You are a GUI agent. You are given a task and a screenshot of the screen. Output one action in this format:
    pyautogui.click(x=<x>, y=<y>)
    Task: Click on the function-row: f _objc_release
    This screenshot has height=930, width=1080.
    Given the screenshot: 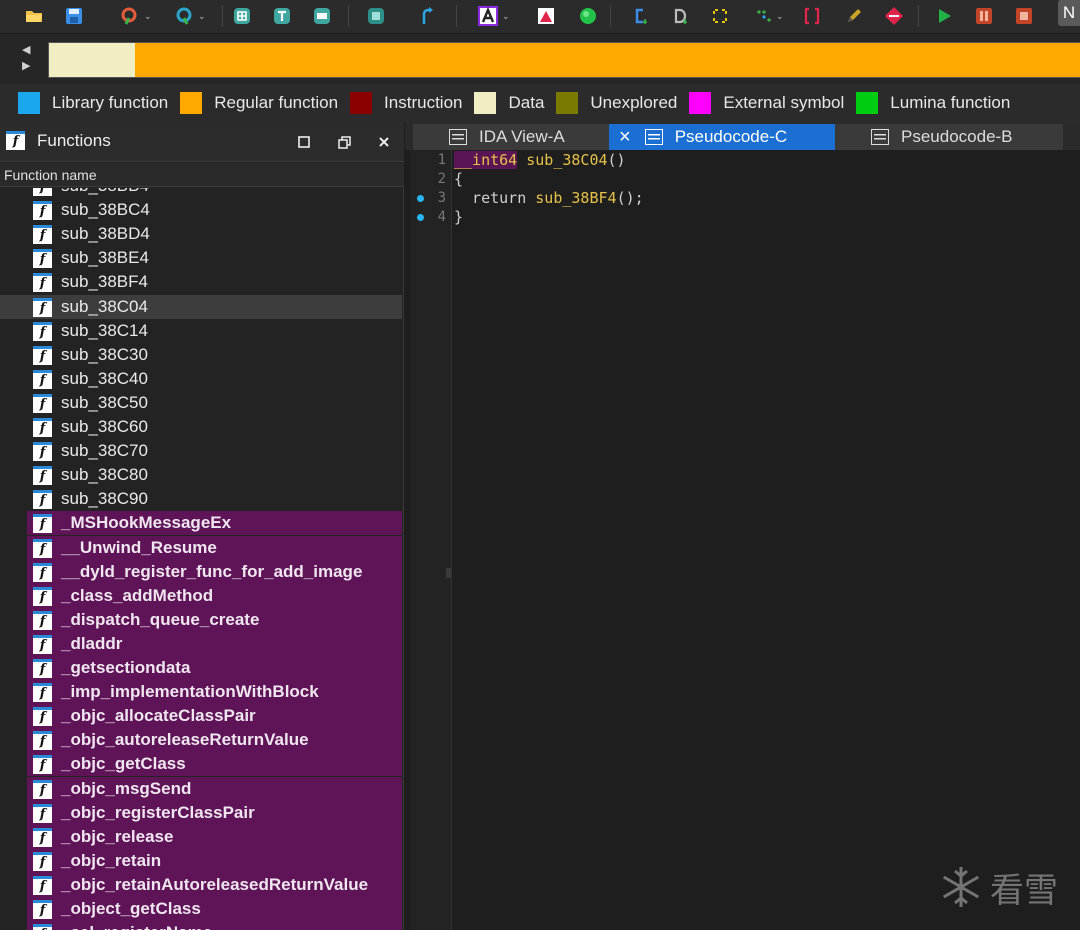 What is the action you would take?
    pyautogui.click(x=214, y=836)
    